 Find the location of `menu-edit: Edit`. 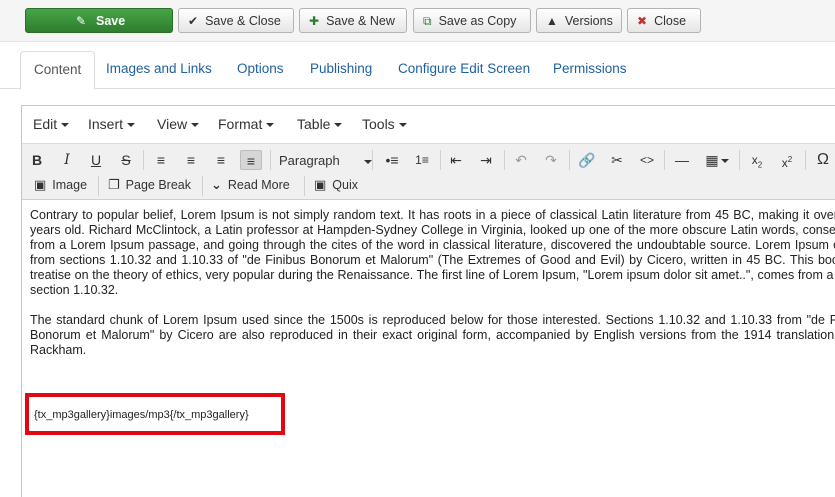

menu-edit: Edit is located at coordinates (51, 124).